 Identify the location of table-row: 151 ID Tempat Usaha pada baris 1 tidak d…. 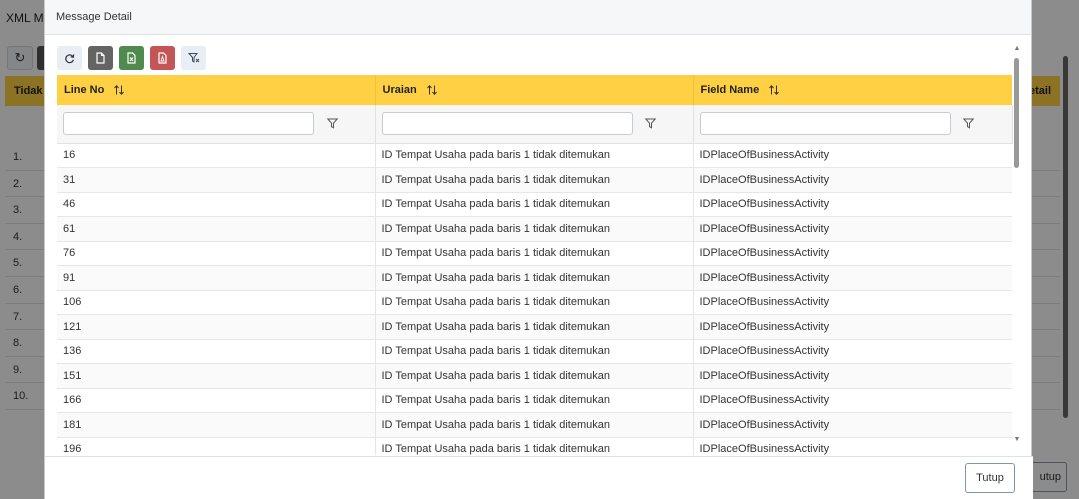
(534, 376).